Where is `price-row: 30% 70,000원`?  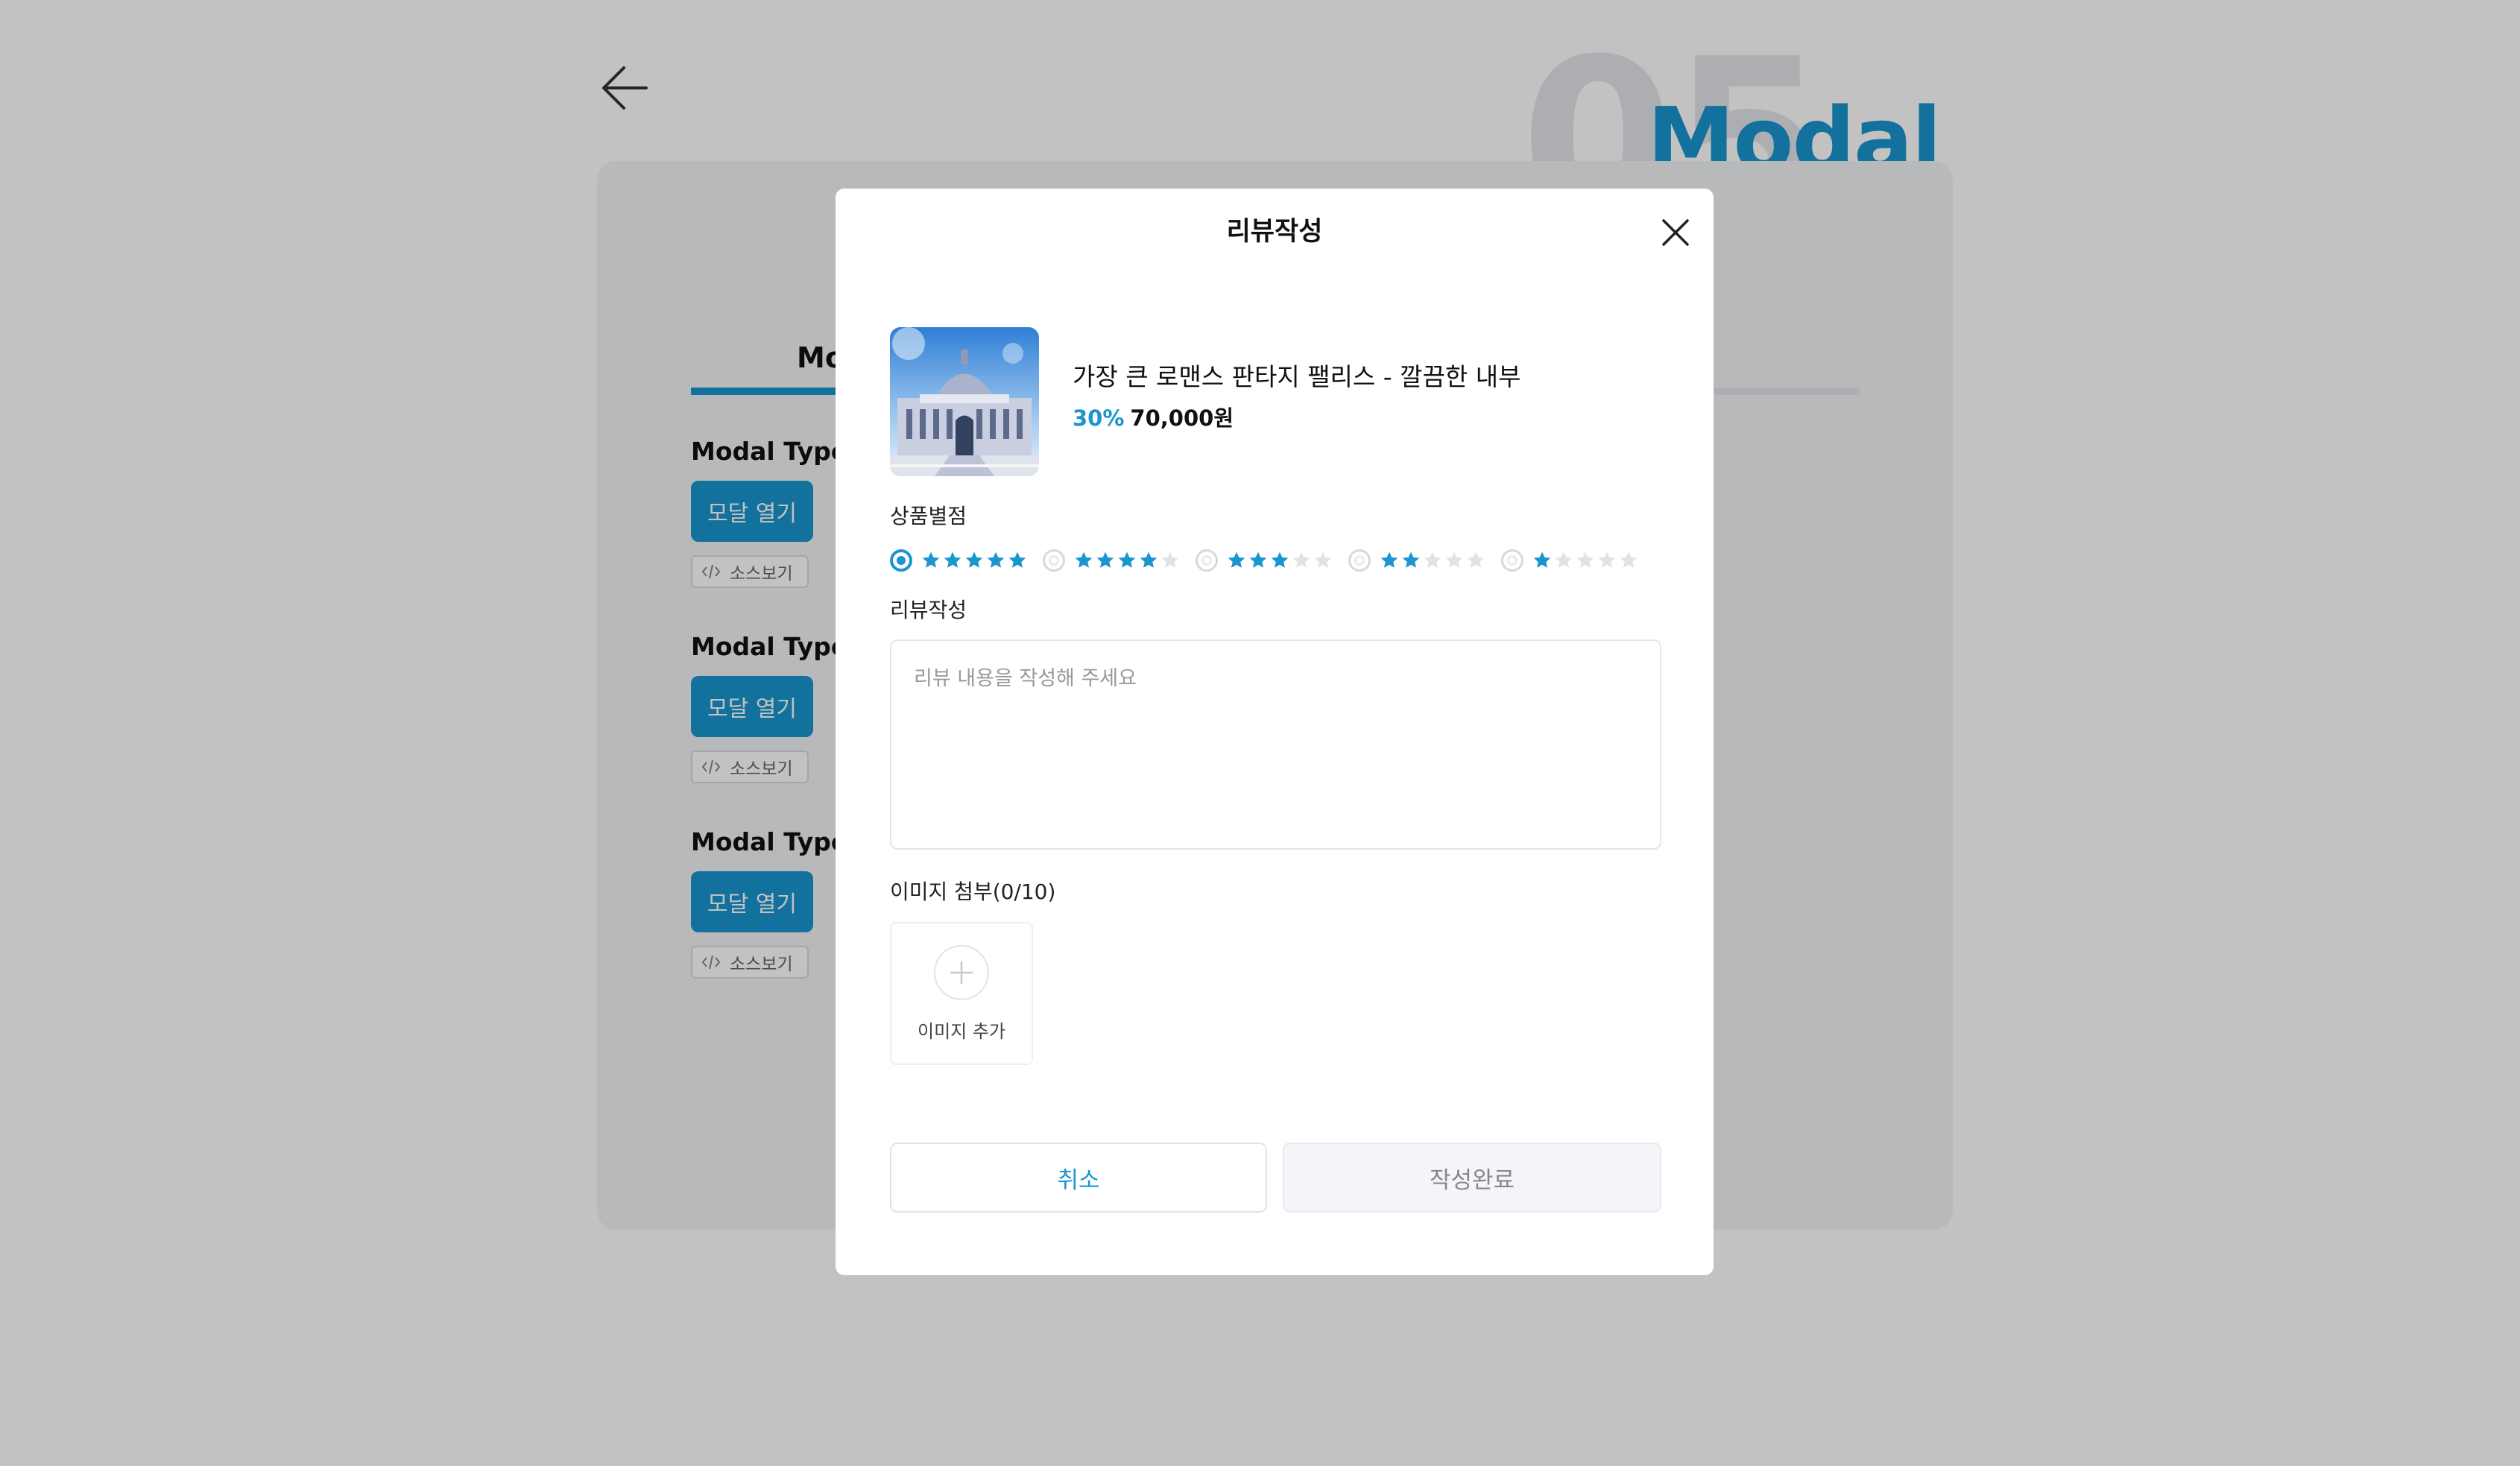
price-row: 30% 70,000원 is located at coordinates (1153, 418).